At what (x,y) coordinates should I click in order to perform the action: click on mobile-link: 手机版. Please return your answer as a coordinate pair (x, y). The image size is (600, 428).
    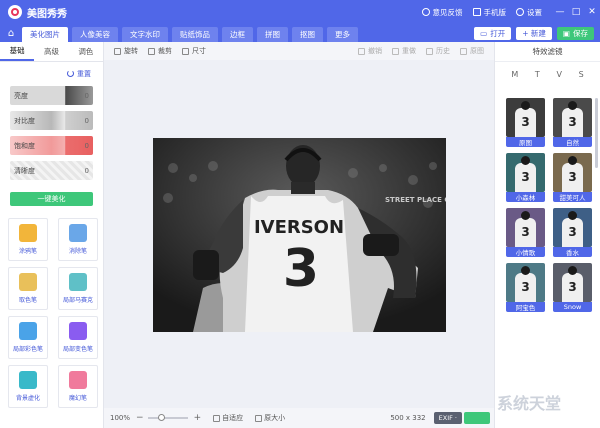
    Looking at the image, I should click on (489, 12).